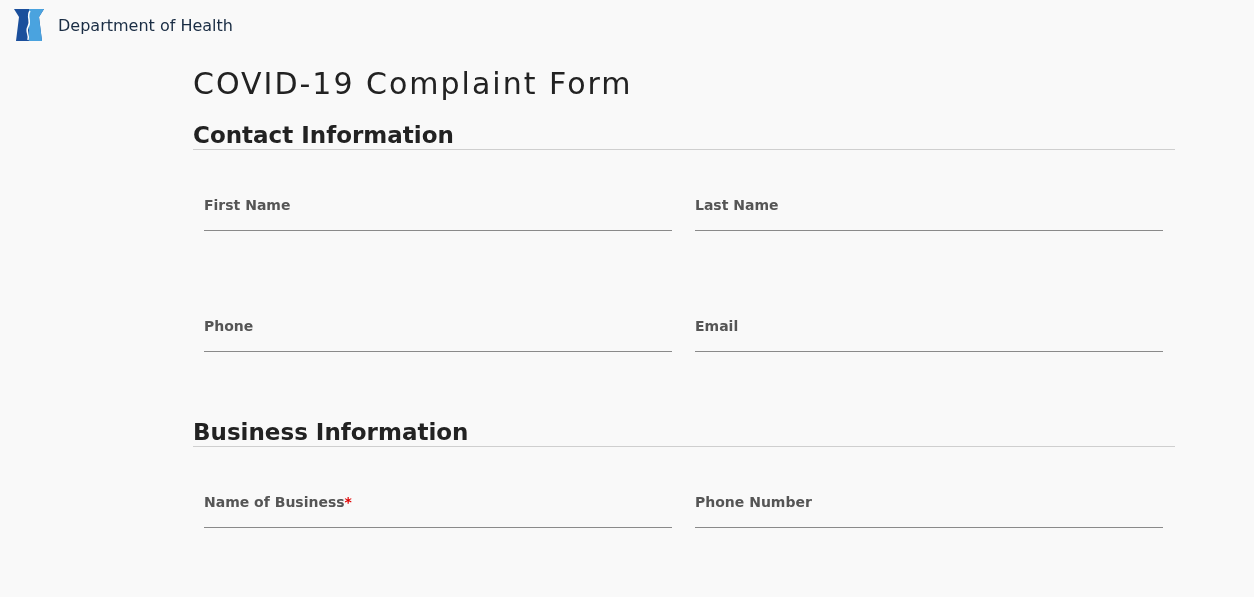 The image size is (1254, 597). Describe the element at coordinates (29, 25) in the screenshot. I see `keystone-logo-icon` at that location.